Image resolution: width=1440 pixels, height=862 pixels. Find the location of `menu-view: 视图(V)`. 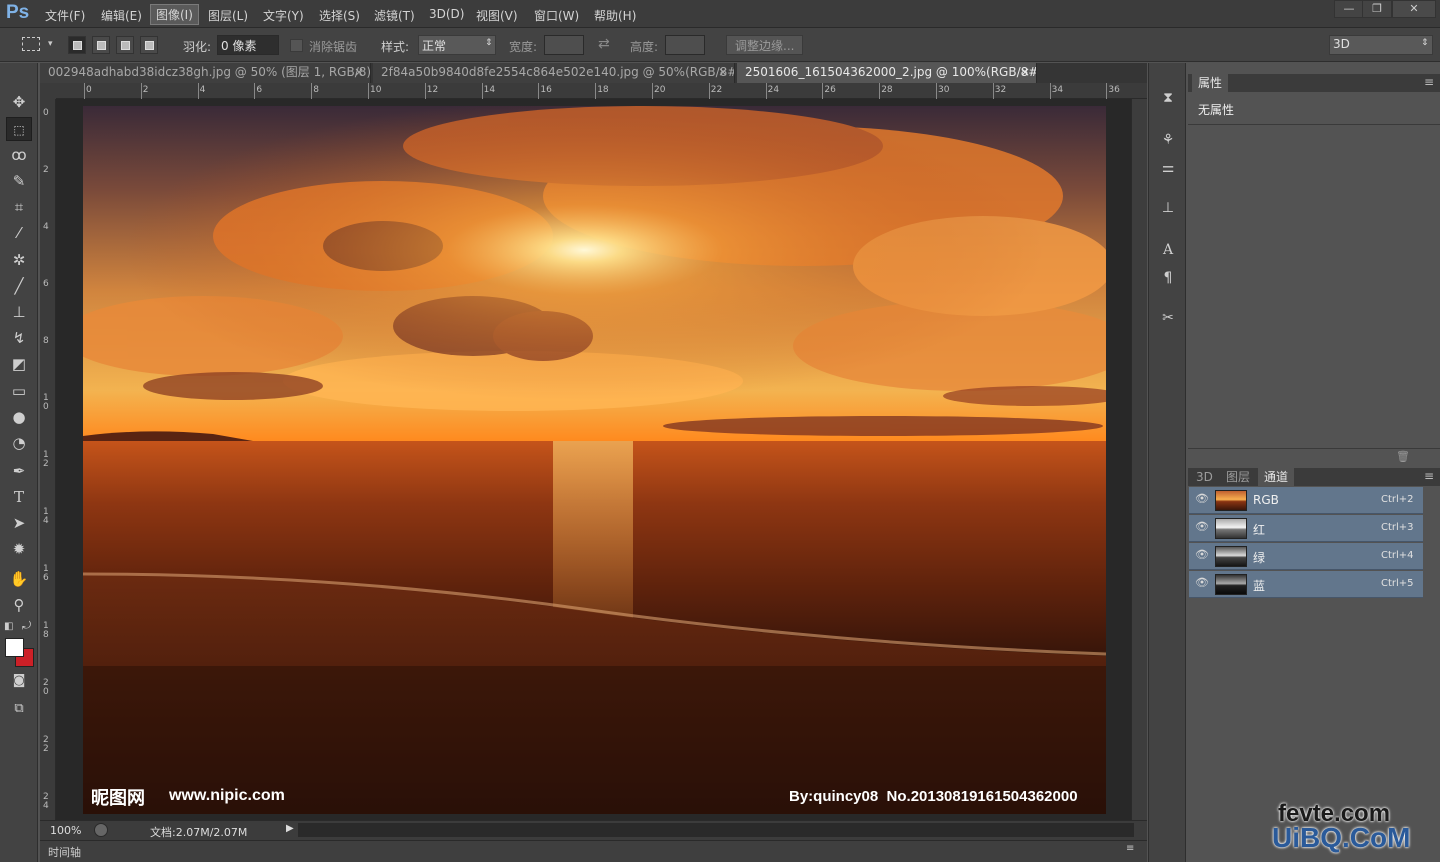

menu-view: 视图(V) is located at coordinates (497, 15).